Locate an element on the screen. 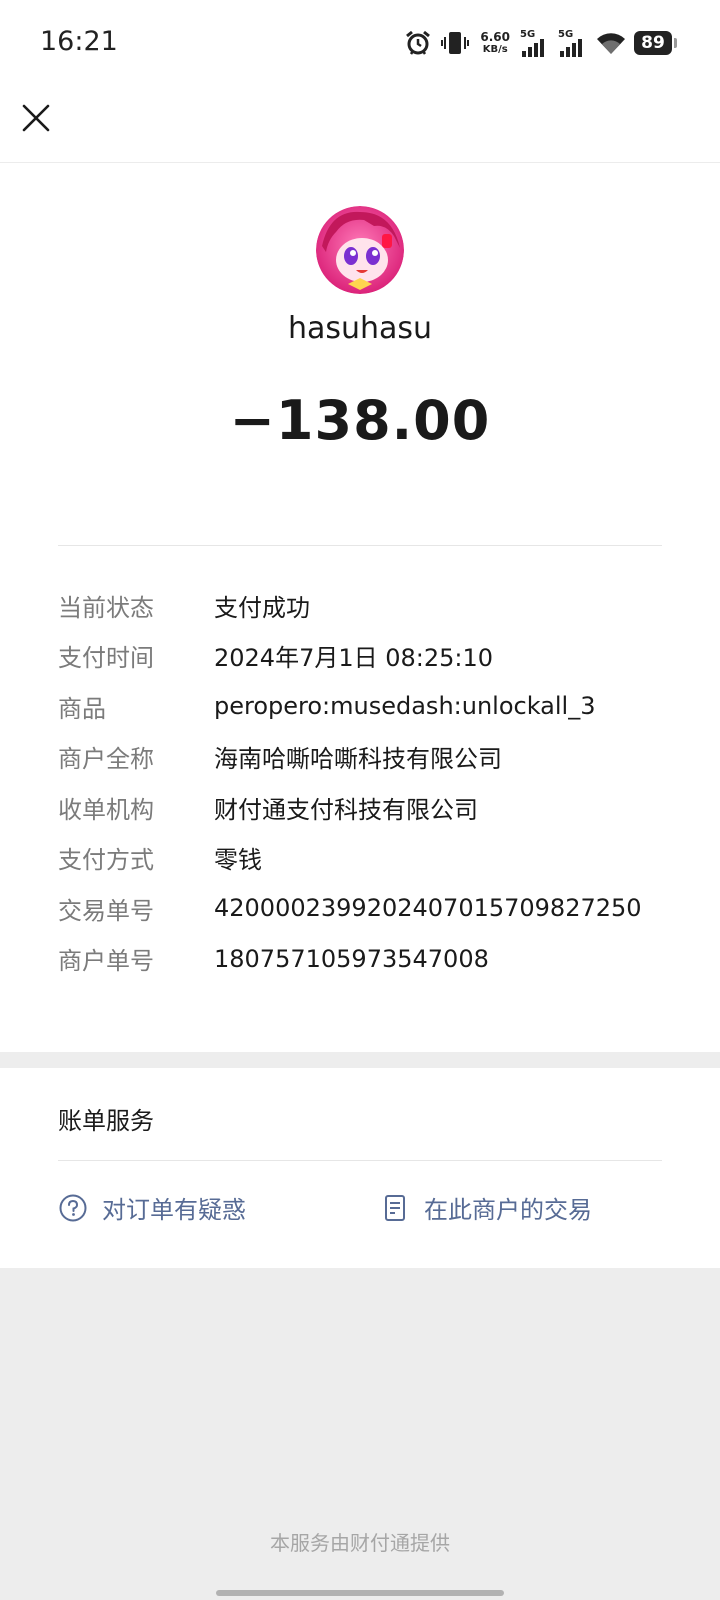  detail-row-transaction-id: 交易单号 4200002399202407015709827250 is located at coordinates (368, 908).